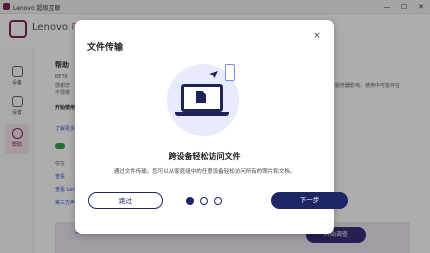  I want to click on dialog-title: 文件传输, so click(105, 48).